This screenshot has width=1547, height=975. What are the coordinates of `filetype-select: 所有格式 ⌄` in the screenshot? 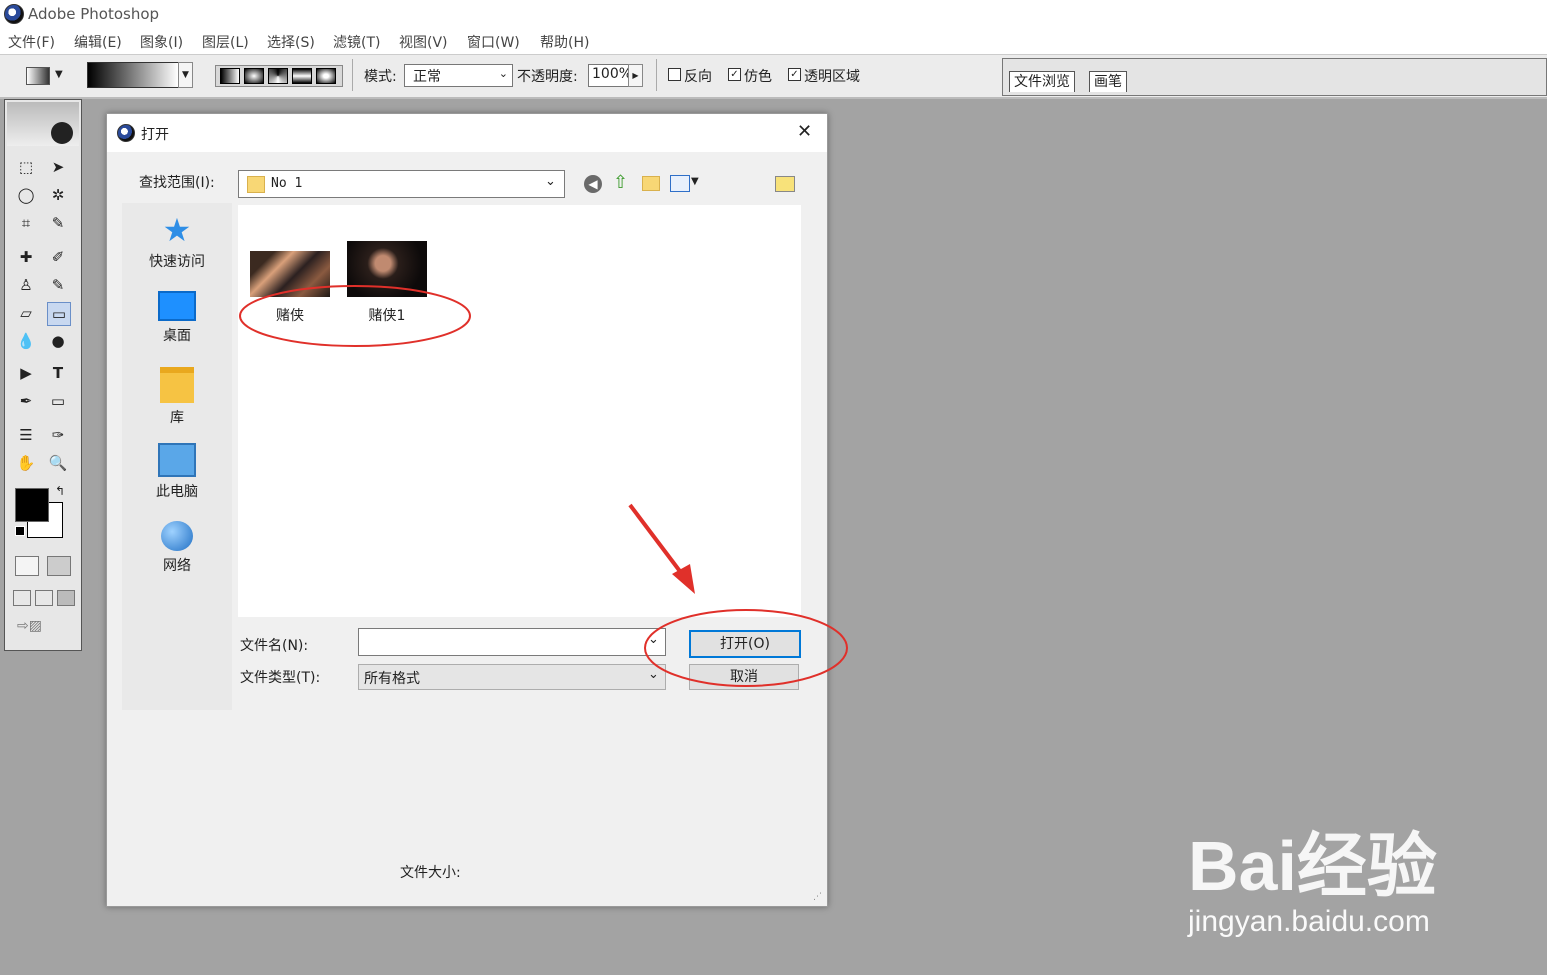 It's located at (512, 677).